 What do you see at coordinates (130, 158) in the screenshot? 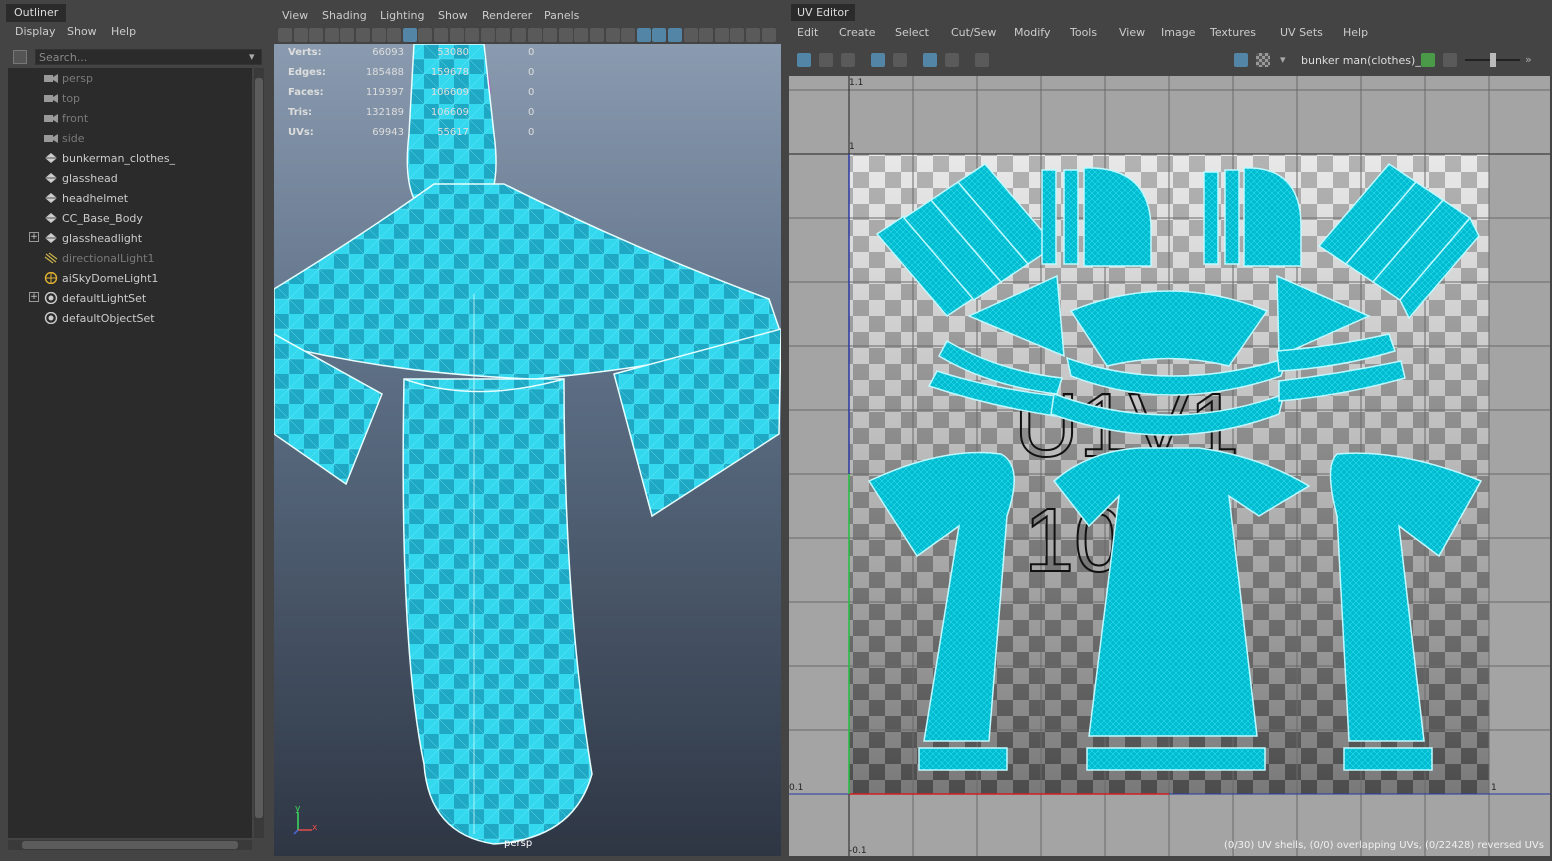
I see `outliner-item-bunkerman-clothes: bunkerman_clothes_` at bounding box center [130, 158].